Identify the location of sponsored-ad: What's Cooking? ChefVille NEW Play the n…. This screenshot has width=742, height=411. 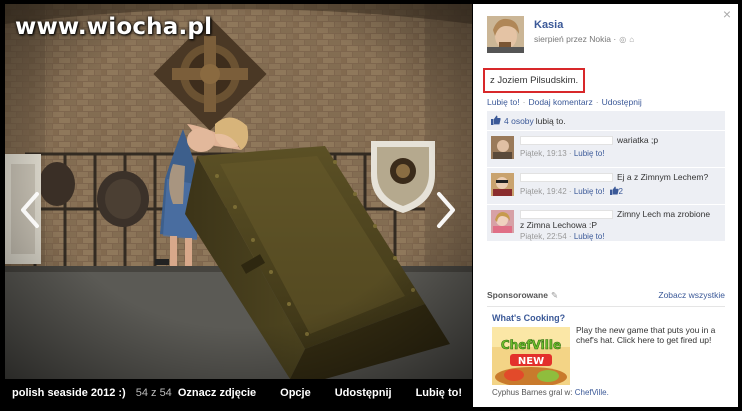
(606, 352).